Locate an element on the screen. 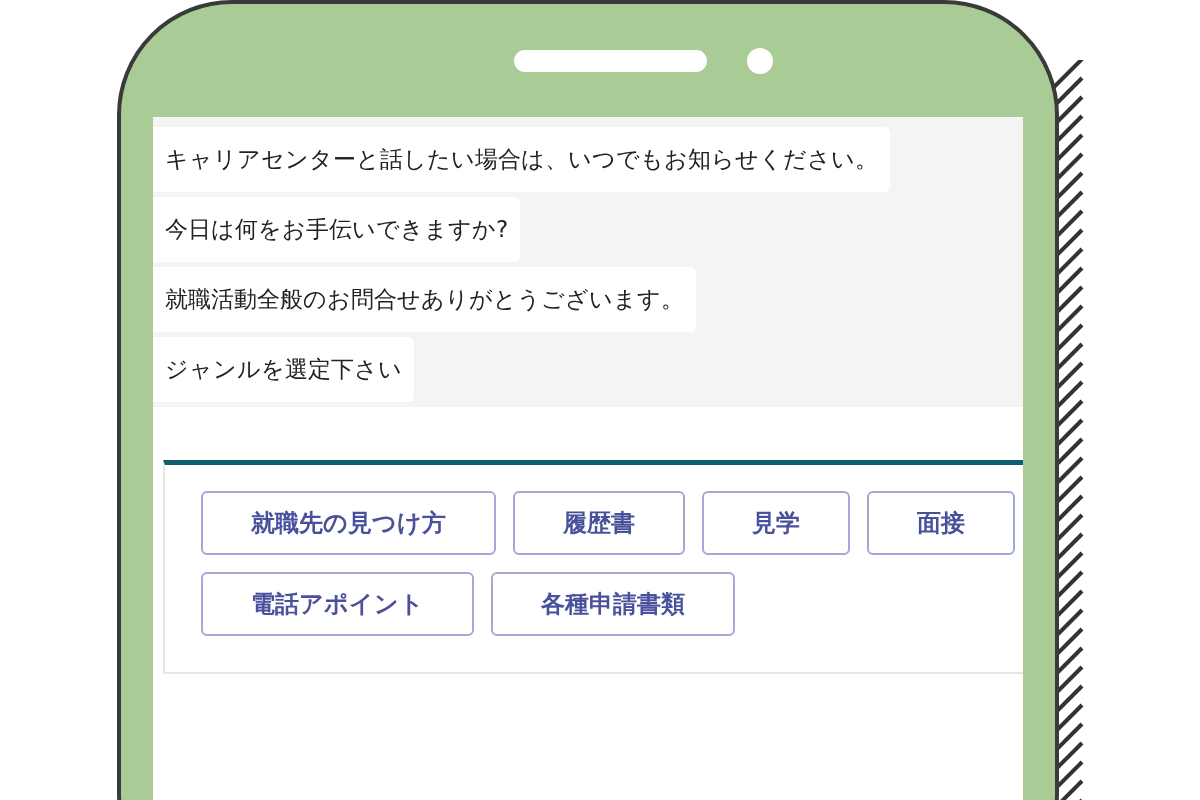  chat-bubble: キャリアセンターと話したい場合は、いつでもお知らせください。 is located at coordinates (521, 159).